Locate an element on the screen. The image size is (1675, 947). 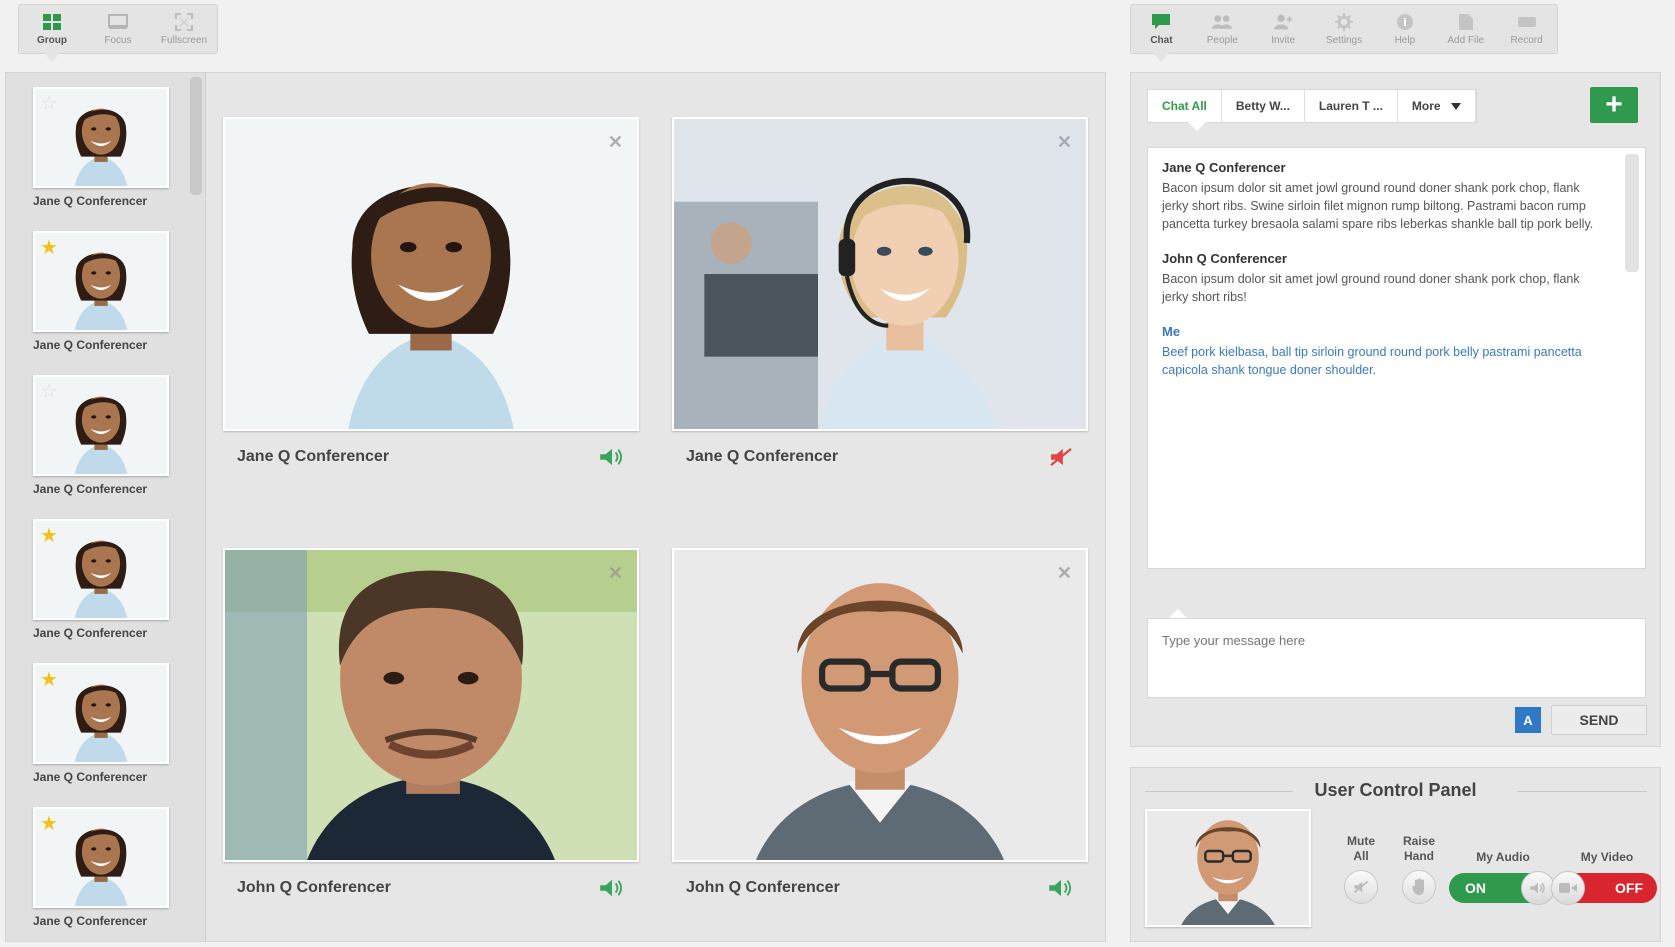
mute-all-button is located at coordinates (1361, 887).